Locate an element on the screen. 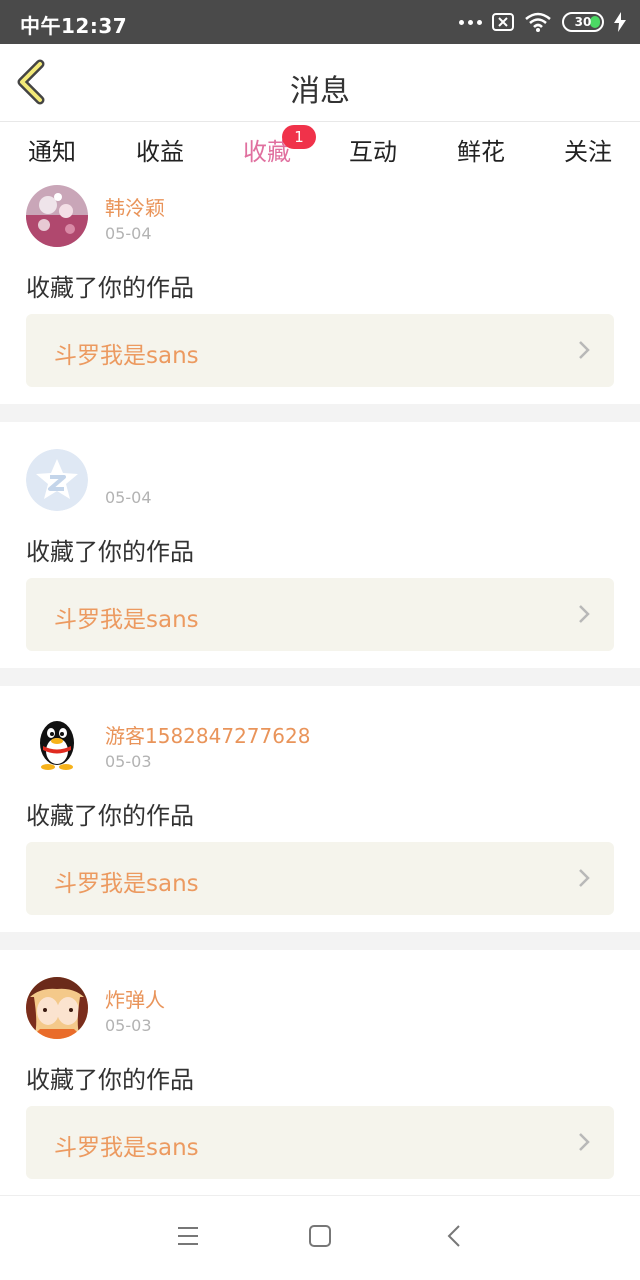  back-nav-button is located at coordinates (454, 1238).